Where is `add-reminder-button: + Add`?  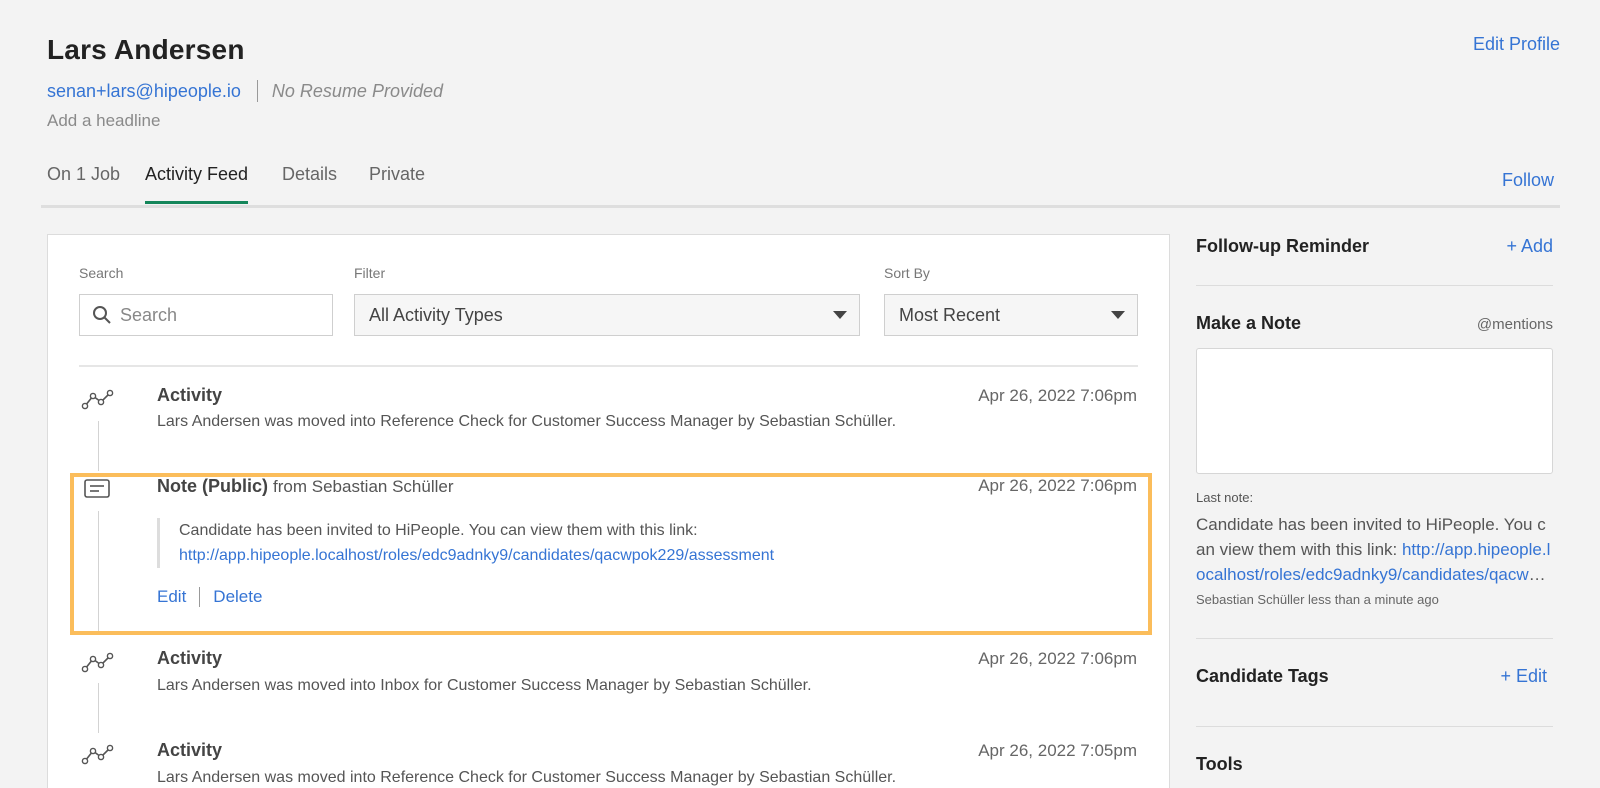 add-reminder-button: + Add is located at coordinates (1529, 246).